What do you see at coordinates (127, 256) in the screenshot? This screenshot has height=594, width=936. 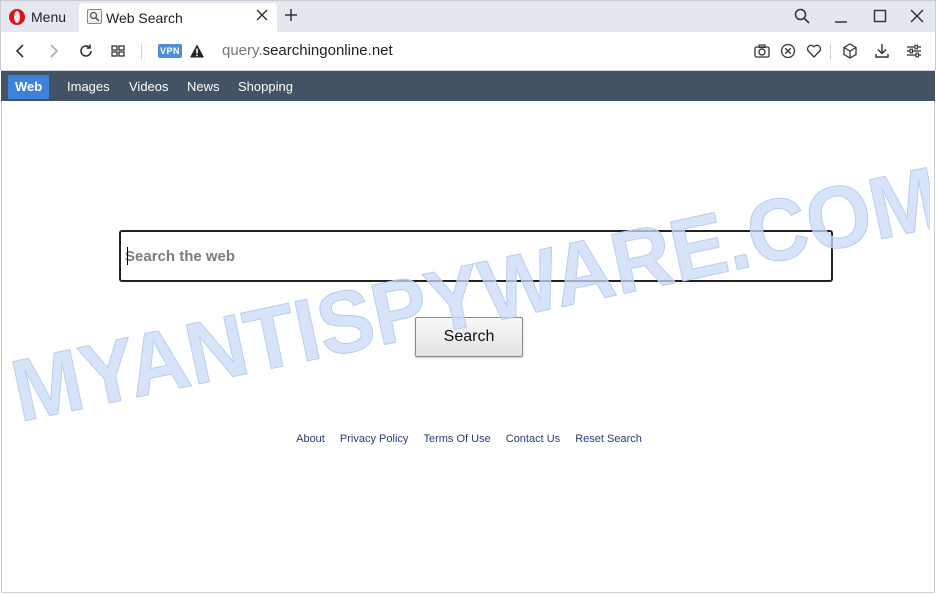 I see `text-caret` at bounding box center [127, 256].